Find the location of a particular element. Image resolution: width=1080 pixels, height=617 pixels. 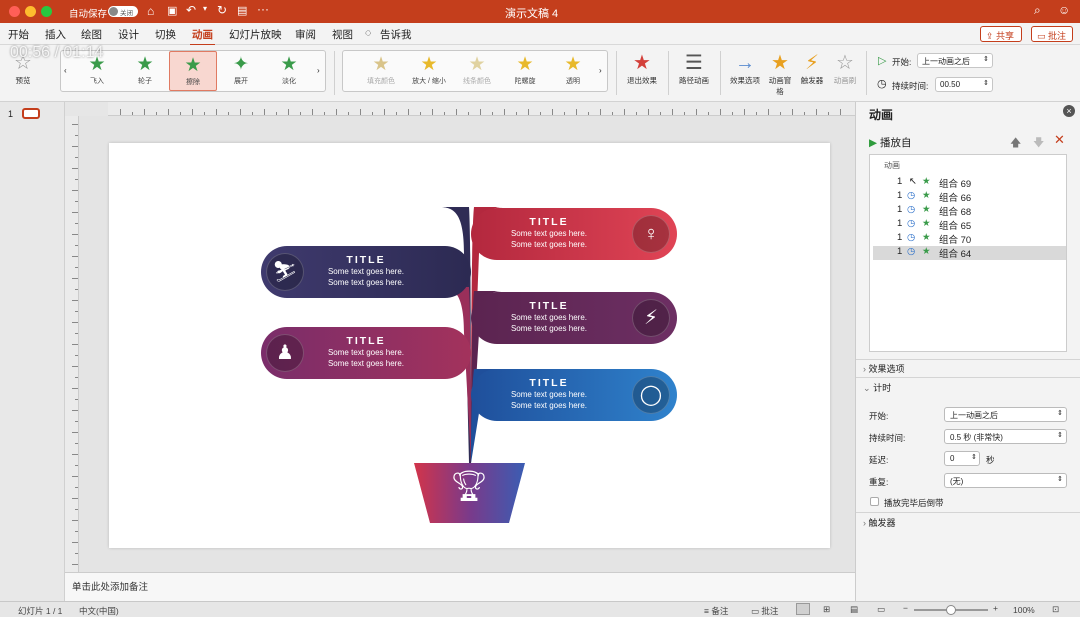

zoom-out-icon: − is located at coordinates (905, 608).